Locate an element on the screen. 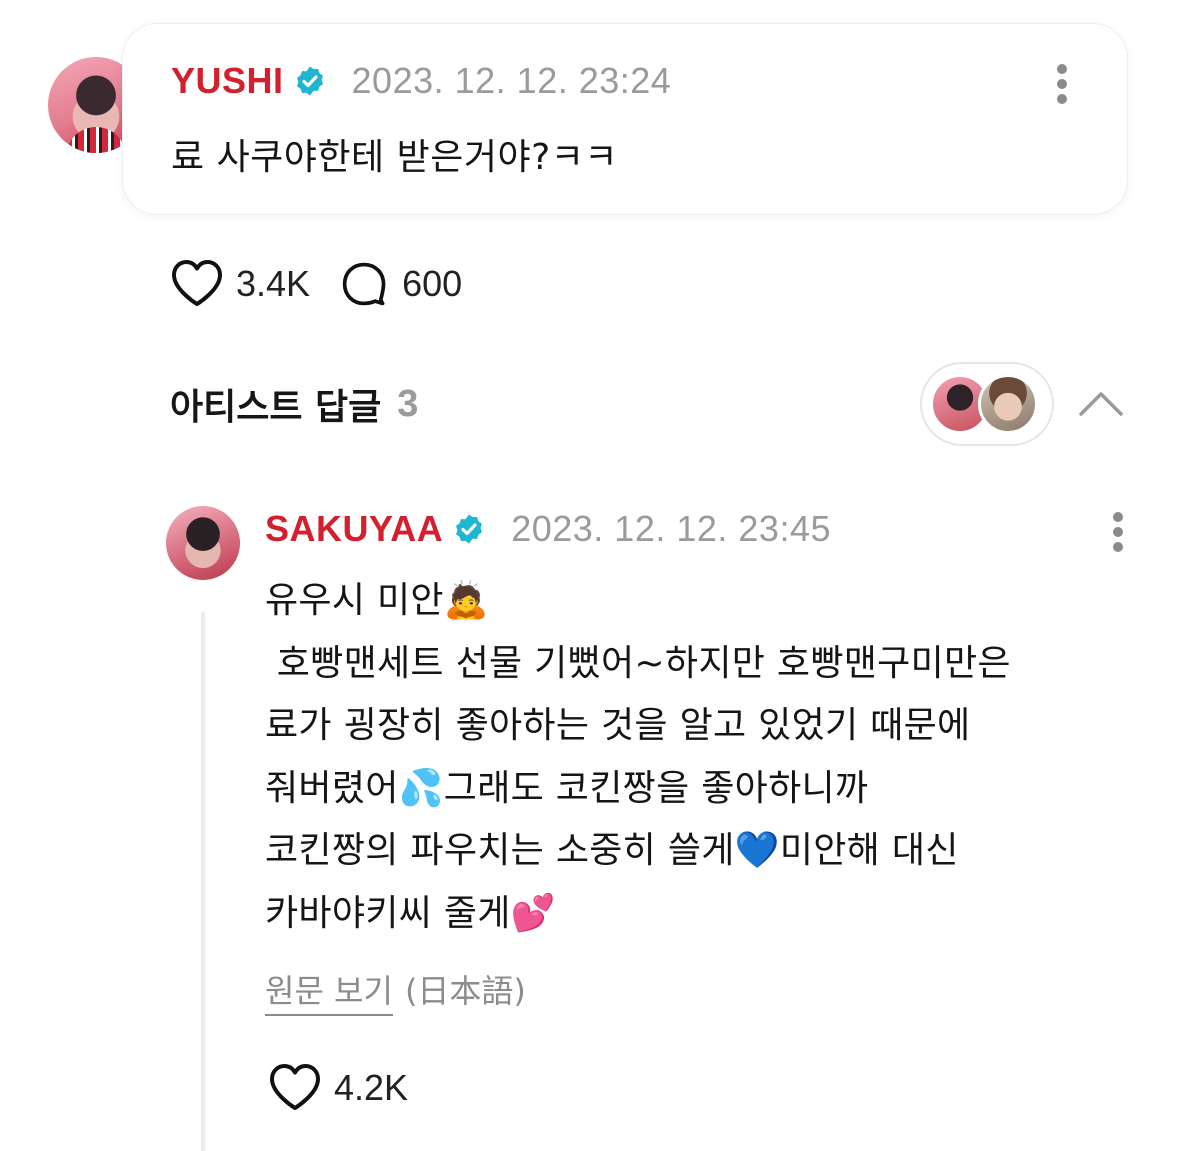 The width and height of the screenshot is (1178, 1151). avatar is located at coordinates (1008, 404).